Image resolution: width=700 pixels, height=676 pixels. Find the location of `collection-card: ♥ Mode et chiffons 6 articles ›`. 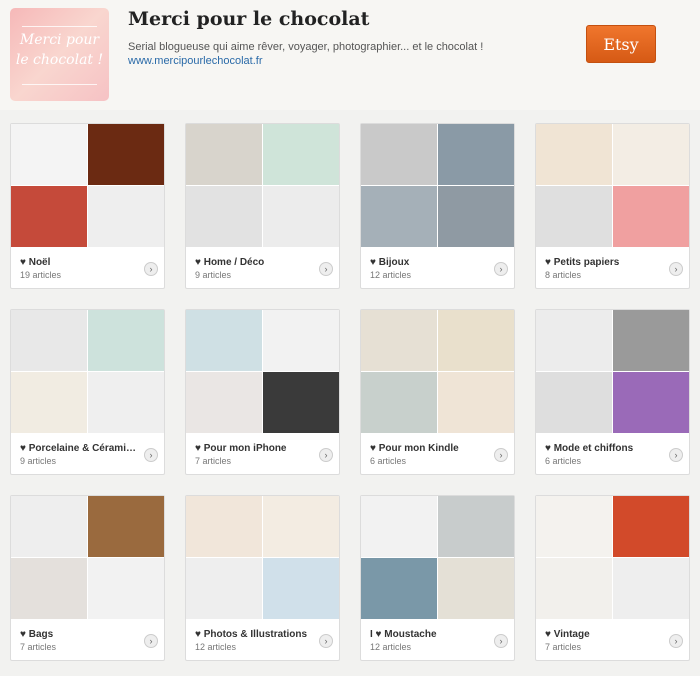

collection-card: ♥ Mode et chiffons 6 articles › is located at coordinates (612, 392).